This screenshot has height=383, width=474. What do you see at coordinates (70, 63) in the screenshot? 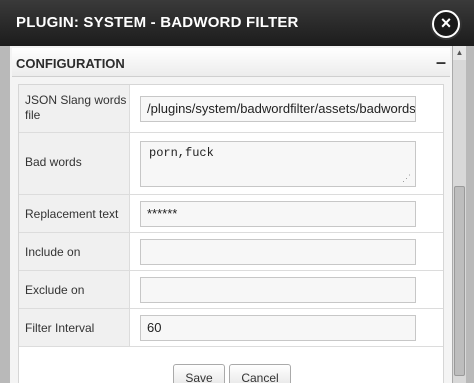
I see `section-title: CONFIGURATION` at bounding box center [70, 63].